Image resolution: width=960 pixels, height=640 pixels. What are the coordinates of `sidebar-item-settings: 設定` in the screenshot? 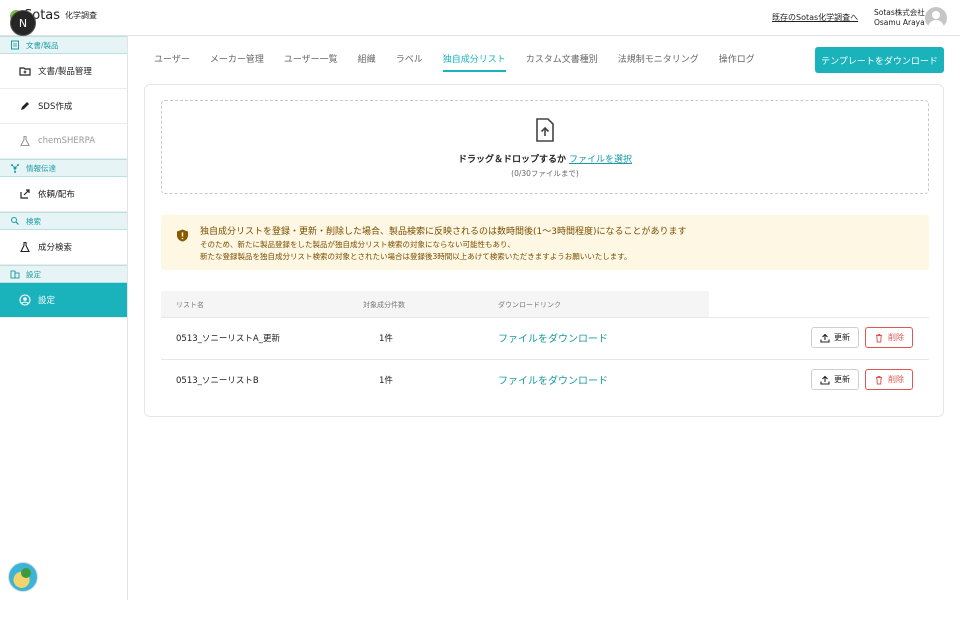 It's located at (63, 300).